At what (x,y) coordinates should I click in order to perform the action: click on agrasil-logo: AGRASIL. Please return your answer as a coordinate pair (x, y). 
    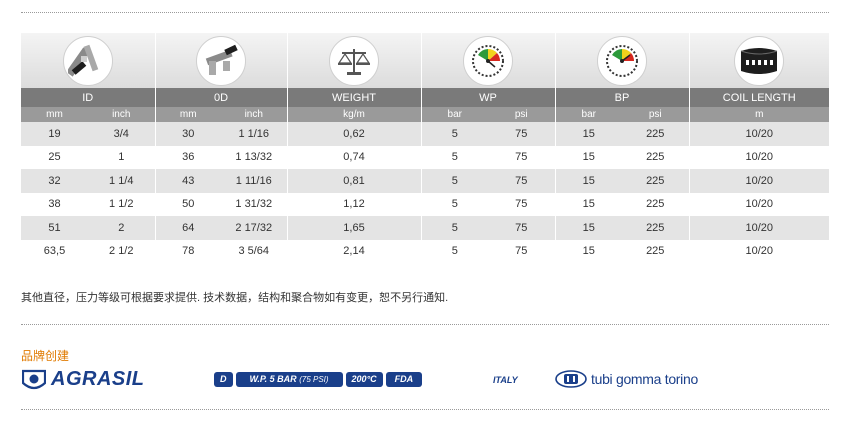
    Looking at the image, I should click on (83, 379).